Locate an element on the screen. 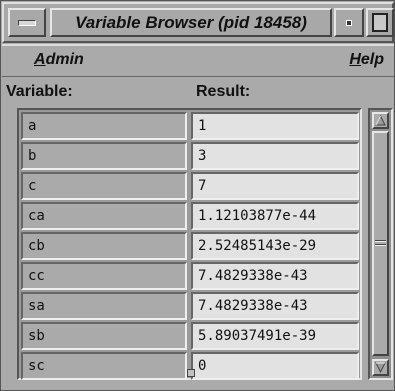 Image resolution: width=395 pixels, height=391 pixels. menu-bar: Admin Help is located at coordinates (198, 60).